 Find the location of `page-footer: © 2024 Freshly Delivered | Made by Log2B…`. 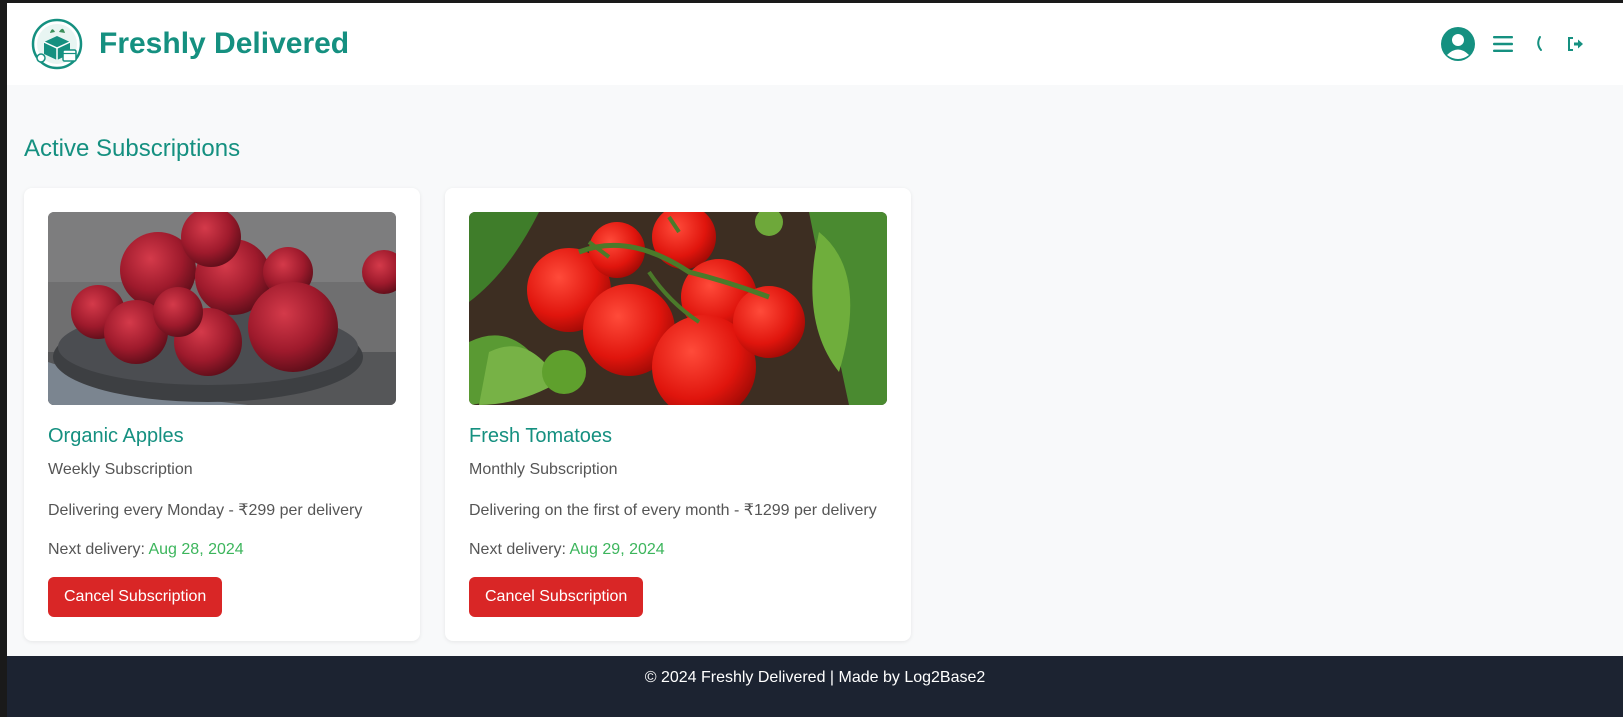

page-footer: © 2024 Freshly Delivered | Made by Log2B… is located at coordinates (815, 686).